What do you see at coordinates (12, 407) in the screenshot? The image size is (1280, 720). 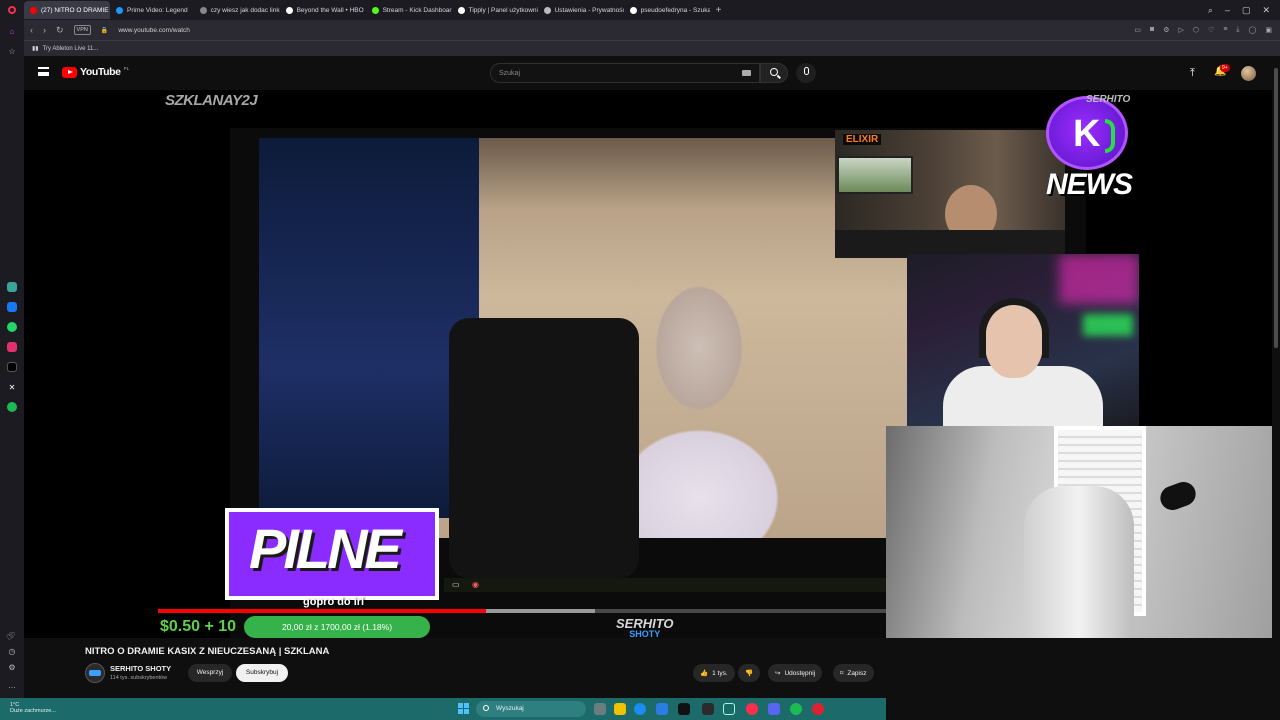 I see `spotify-icon` at bounding box center [12, 407].